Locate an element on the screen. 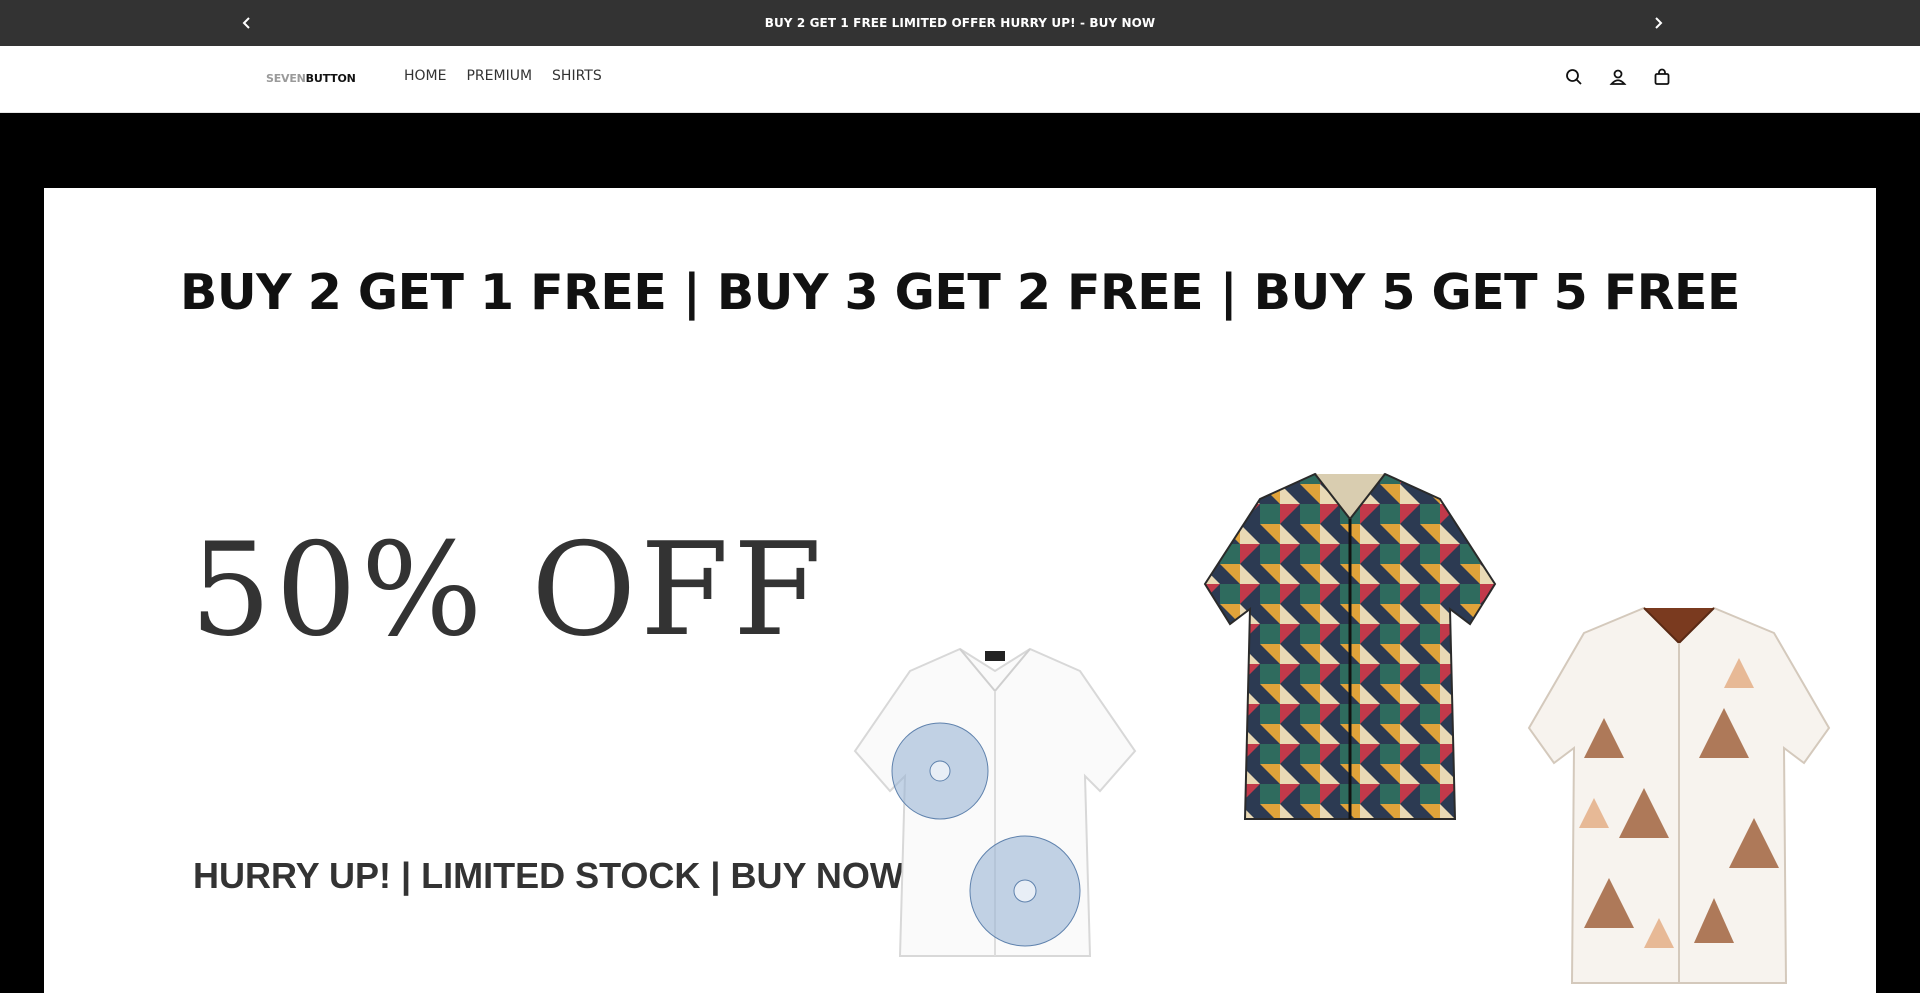 Image resolution: width=1920 pixels, height=993 pixels. nav-item-premium: PREMIUM is located at coordinates (499, 76).